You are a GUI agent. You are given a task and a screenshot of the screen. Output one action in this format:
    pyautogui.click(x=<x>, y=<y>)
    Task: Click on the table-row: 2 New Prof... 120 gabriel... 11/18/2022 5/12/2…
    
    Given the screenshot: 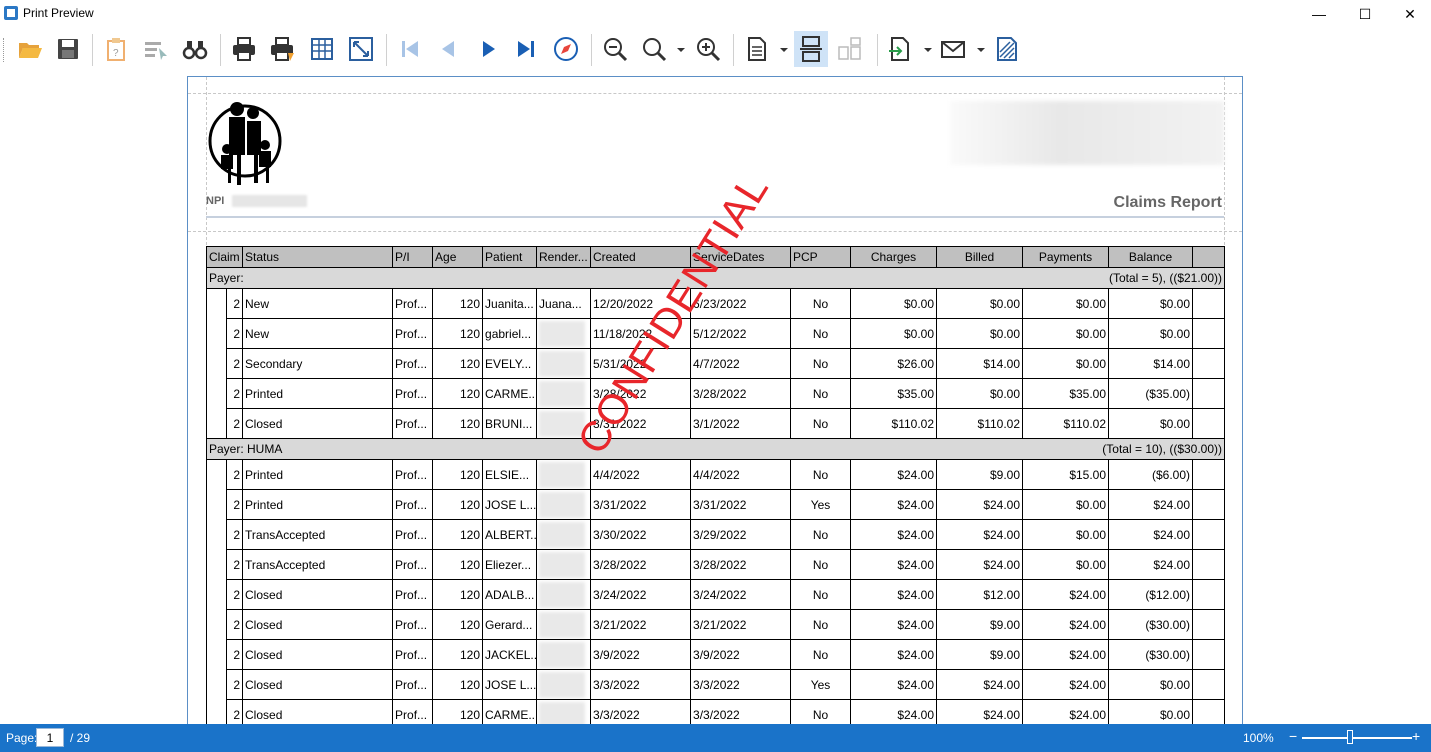 What is the action you would take?
    pyautogui.click(x=716, y=333)
    